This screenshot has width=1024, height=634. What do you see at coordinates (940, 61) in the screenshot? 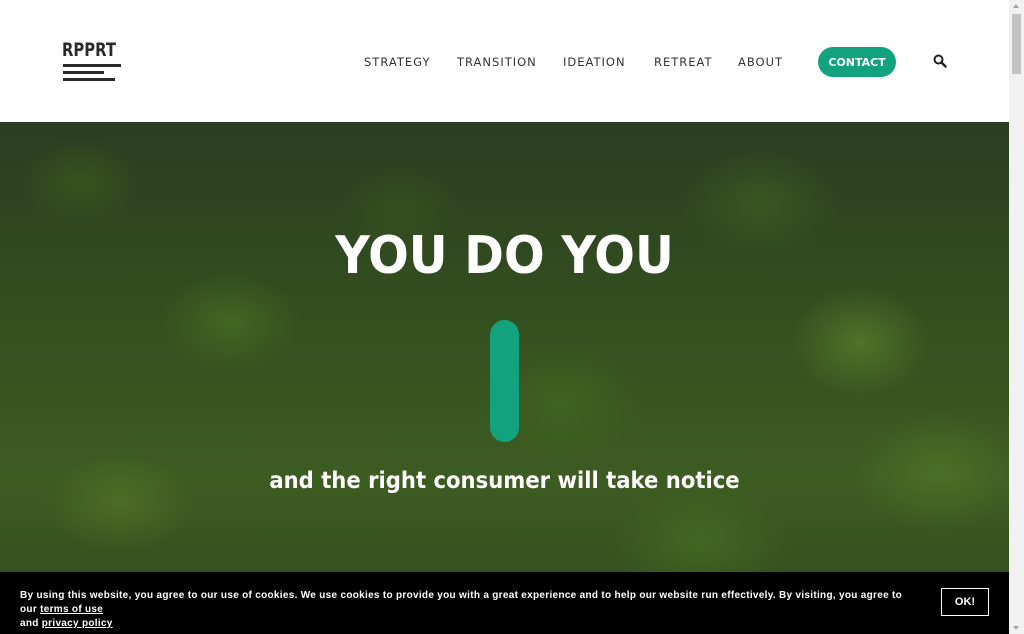
I see `search-icon` at bounding box center [940, 61].